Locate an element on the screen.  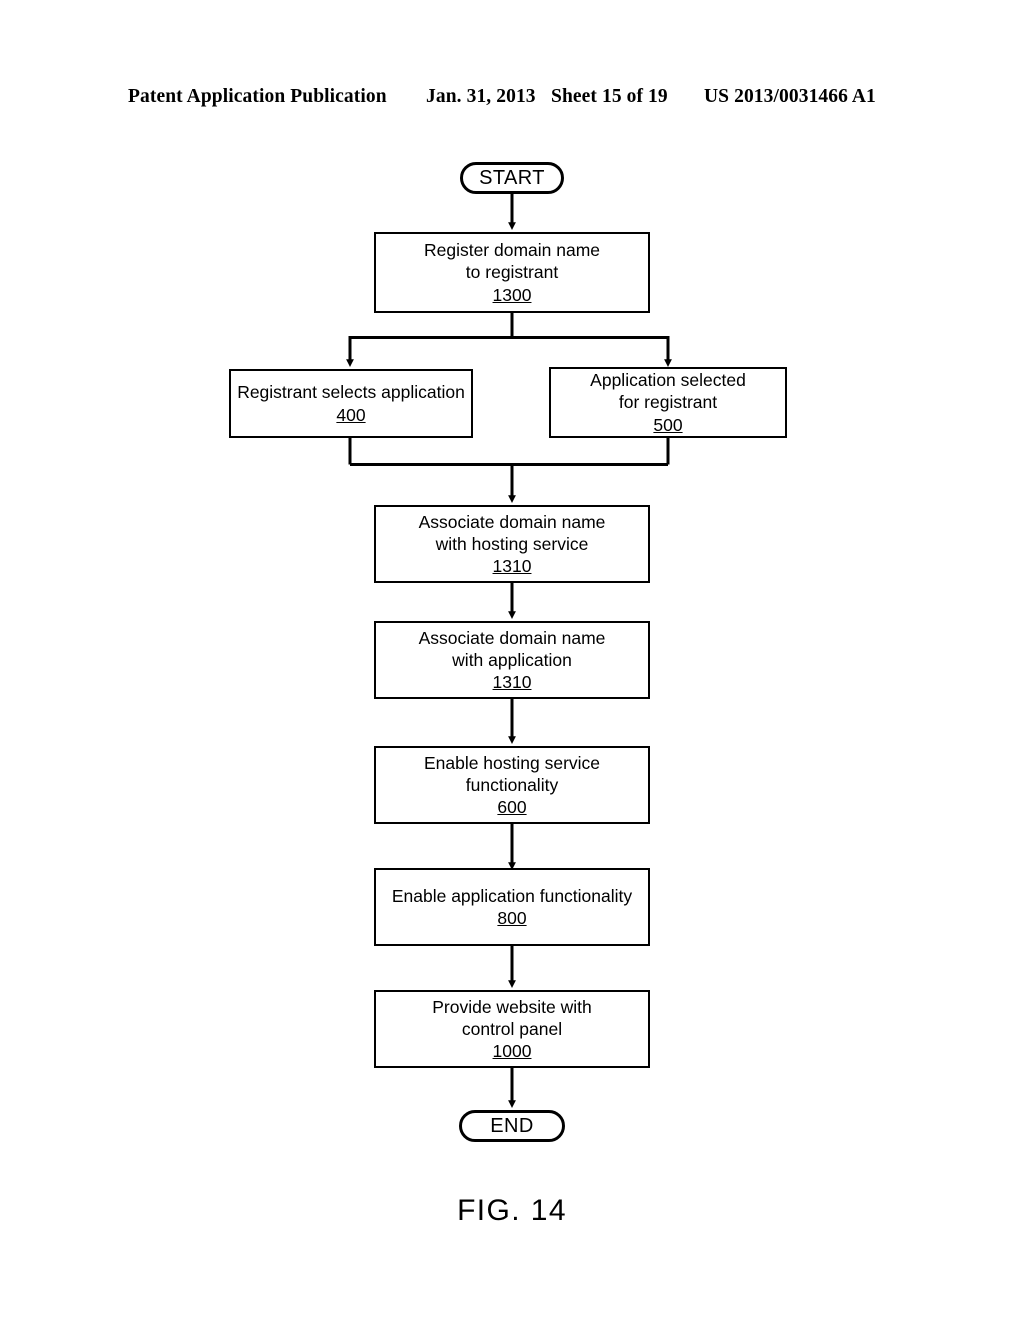
flow-node-enable-hosting-line-2: functionality is located at coordinates (512, 784).